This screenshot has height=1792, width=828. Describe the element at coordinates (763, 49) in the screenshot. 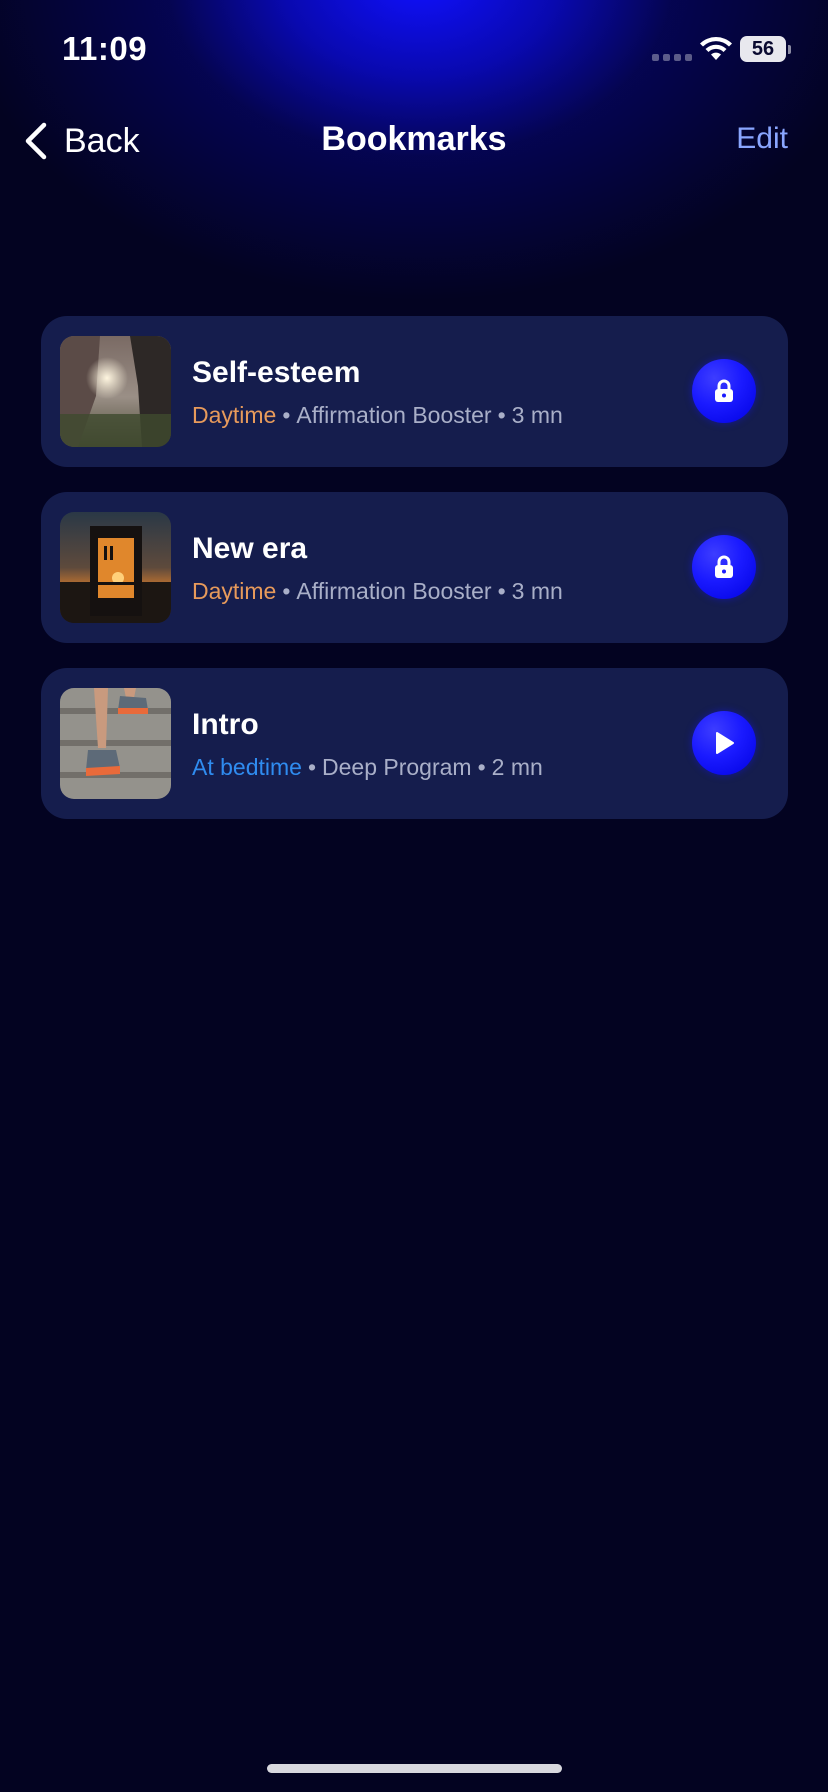

I see `battery-level: 56` at that location.